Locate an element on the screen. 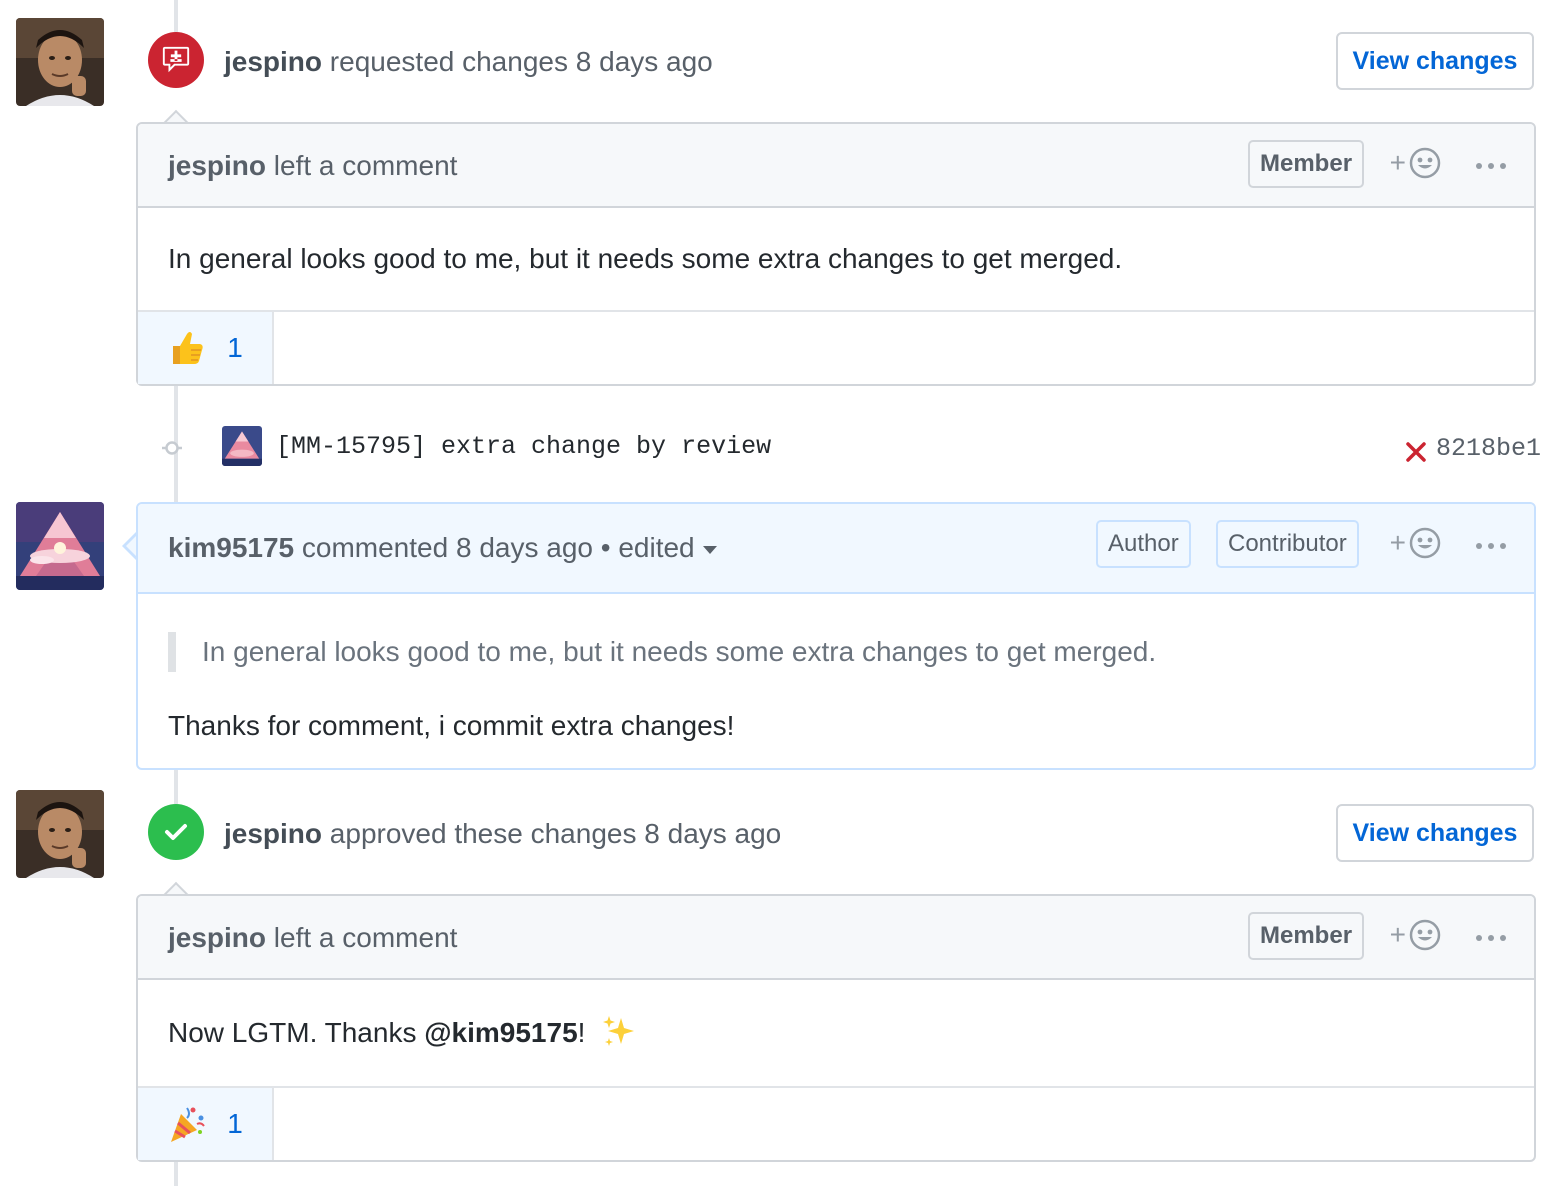 The height and width of the screenshot is (1186, 1564). comment-text-prefix: Now LGTM. Thanks is located at coordinates (296, 1032).